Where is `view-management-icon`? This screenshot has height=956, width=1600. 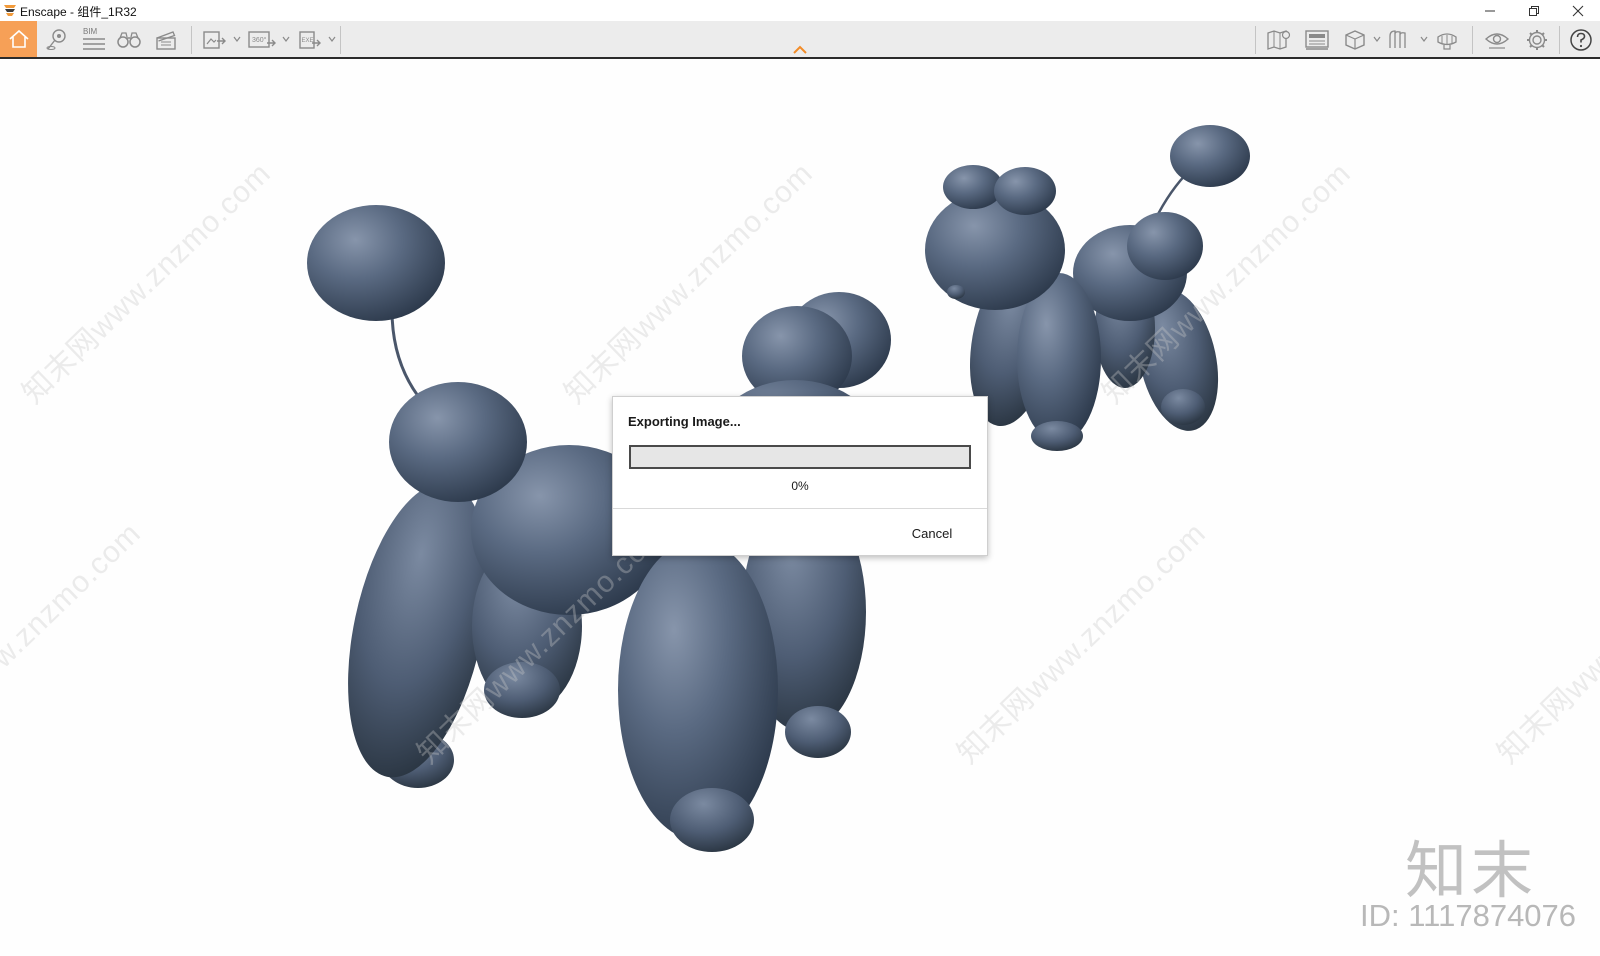 view-management-icon is located at coordinates (1397, 39).